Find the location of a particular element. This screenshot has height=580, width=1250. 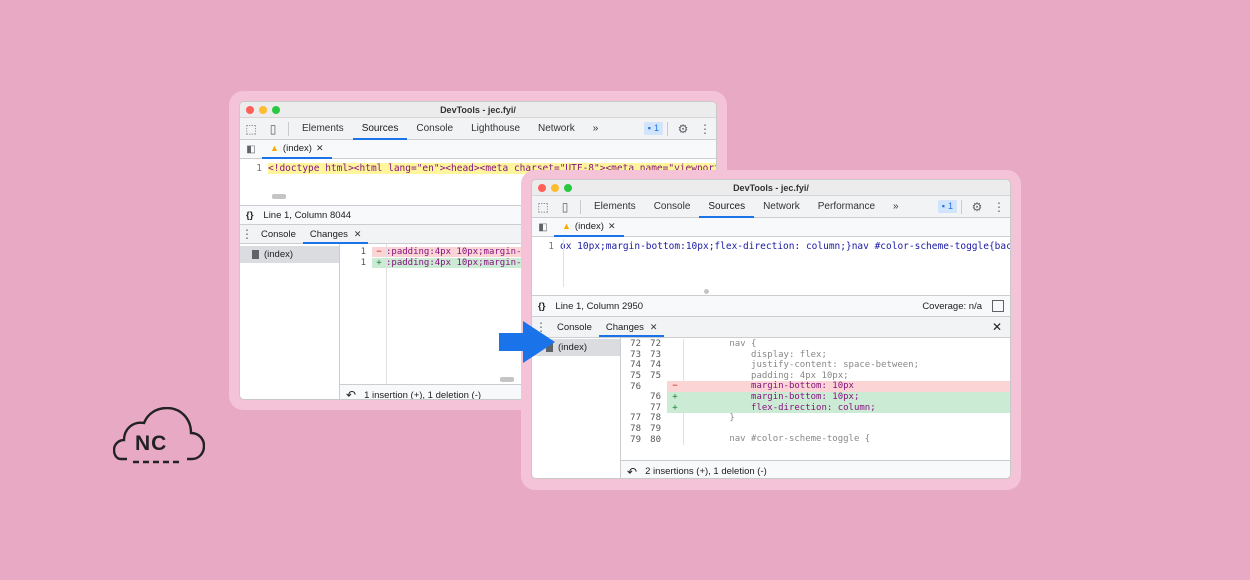

coverage-icon is located at coordinates (998, 306).